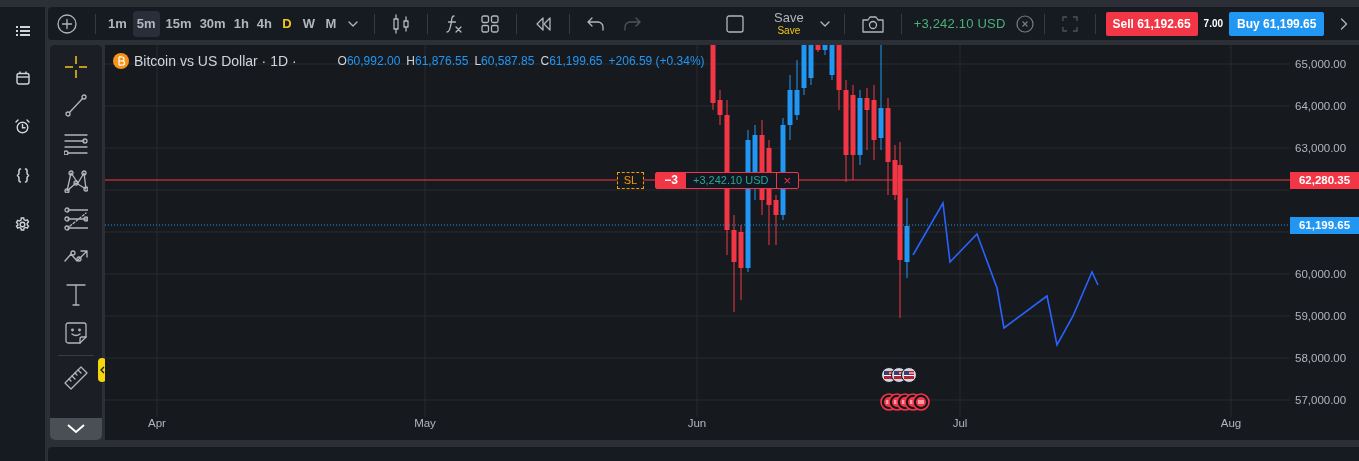 The image size is (1359, 461). I want to click on save-label: Save, so click(789, 18).